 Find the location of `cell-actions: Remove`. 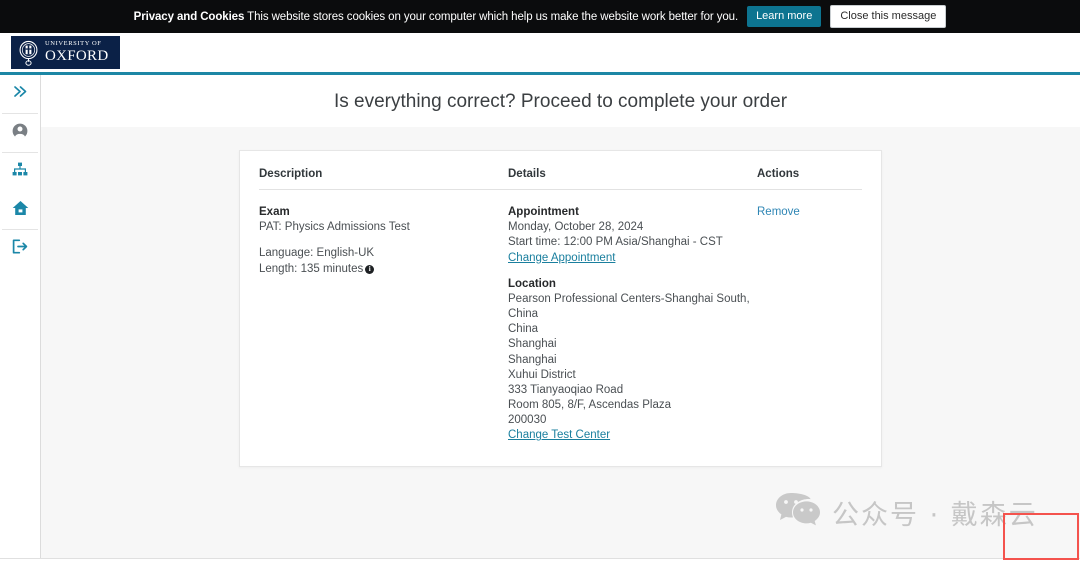

cell-actions: Remove is located at coordinates (809, 317).